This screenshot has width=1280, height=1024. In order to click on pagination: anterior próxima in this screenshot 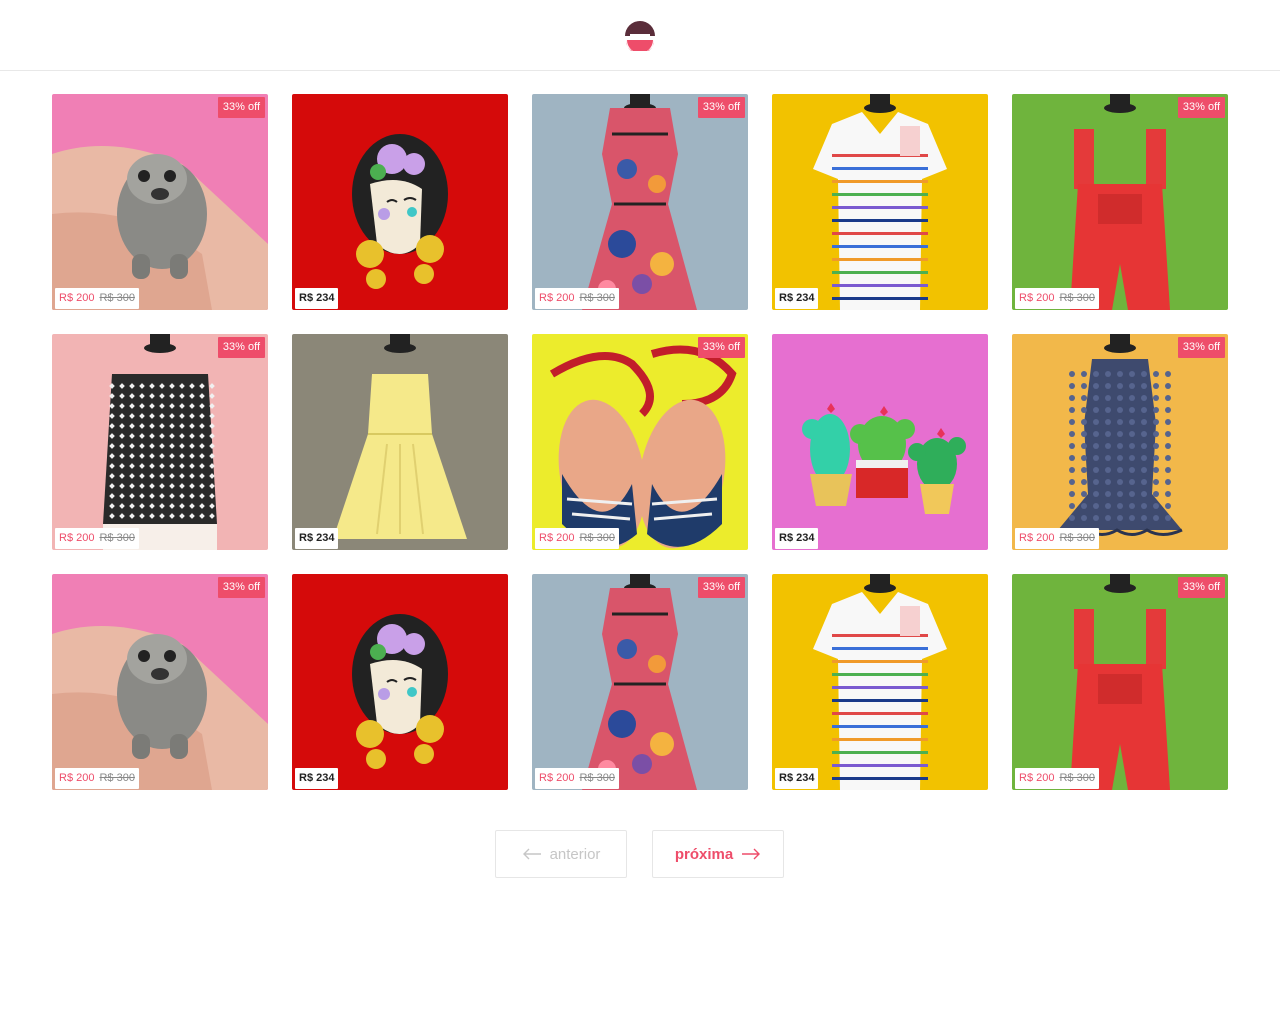, I will do `click(639, 854)`.